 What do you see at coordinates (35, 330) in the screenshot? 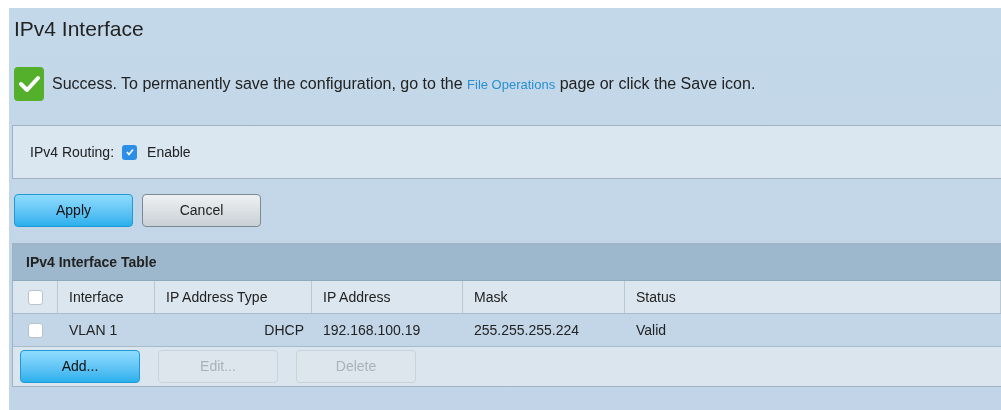
I see `row-checkbox` at bounding box center [35, 330].